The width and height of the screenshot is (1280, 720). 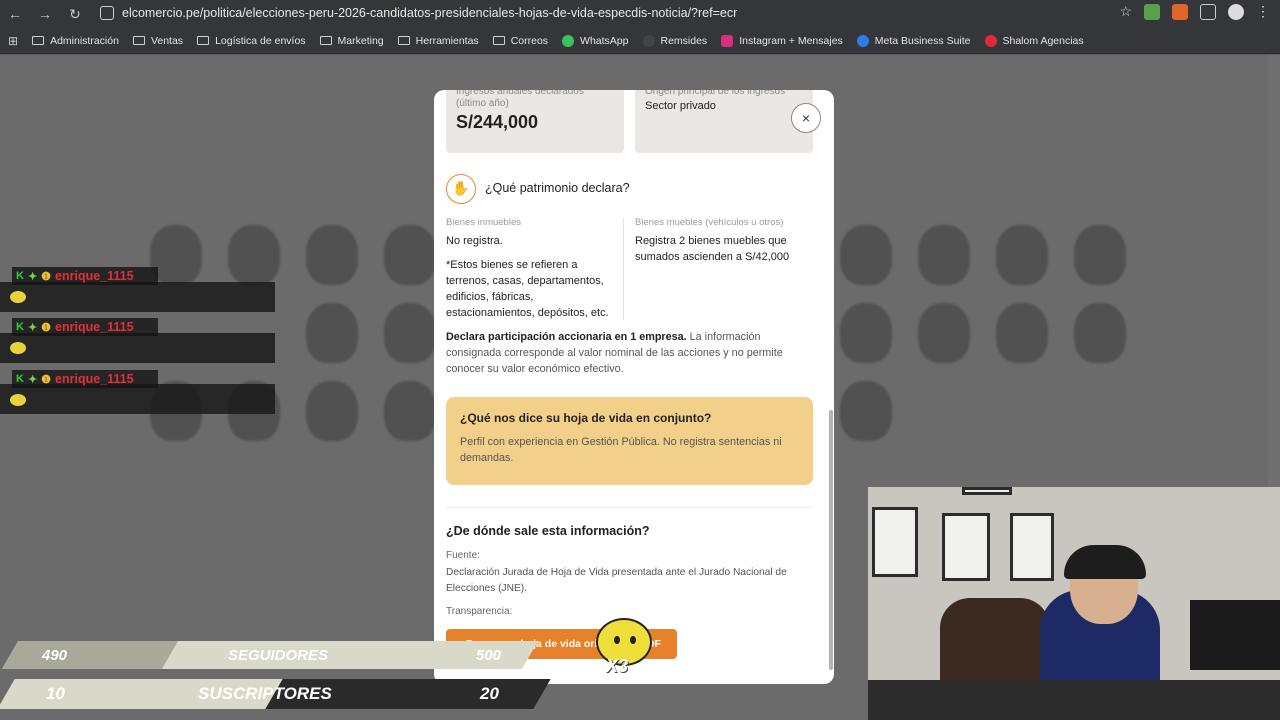 I want to click on origin-value: Sector privado, so click(x=680, y=106).